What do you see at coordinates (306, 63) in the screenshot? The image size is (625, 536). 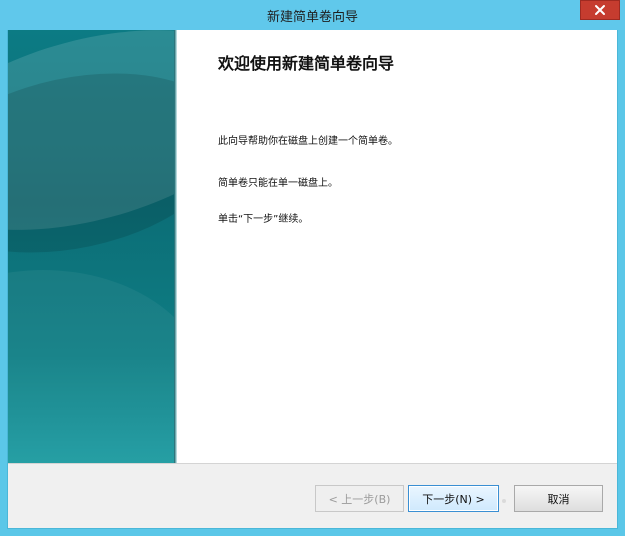 I see `wizard-heading: 欢迎使用新建简单卷向导` at bounding box center [306, 63].